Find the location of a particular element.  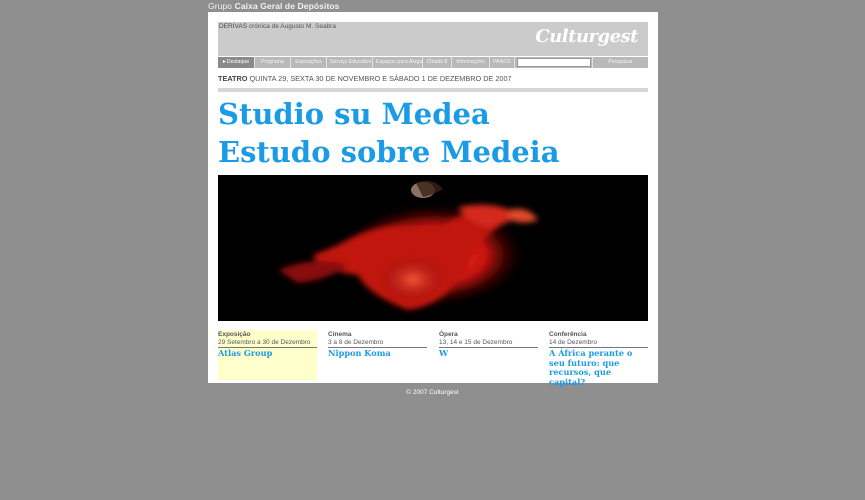

group-brand: Grupo Caixa Geral de Depósitos is located at coordinates (274, 6).